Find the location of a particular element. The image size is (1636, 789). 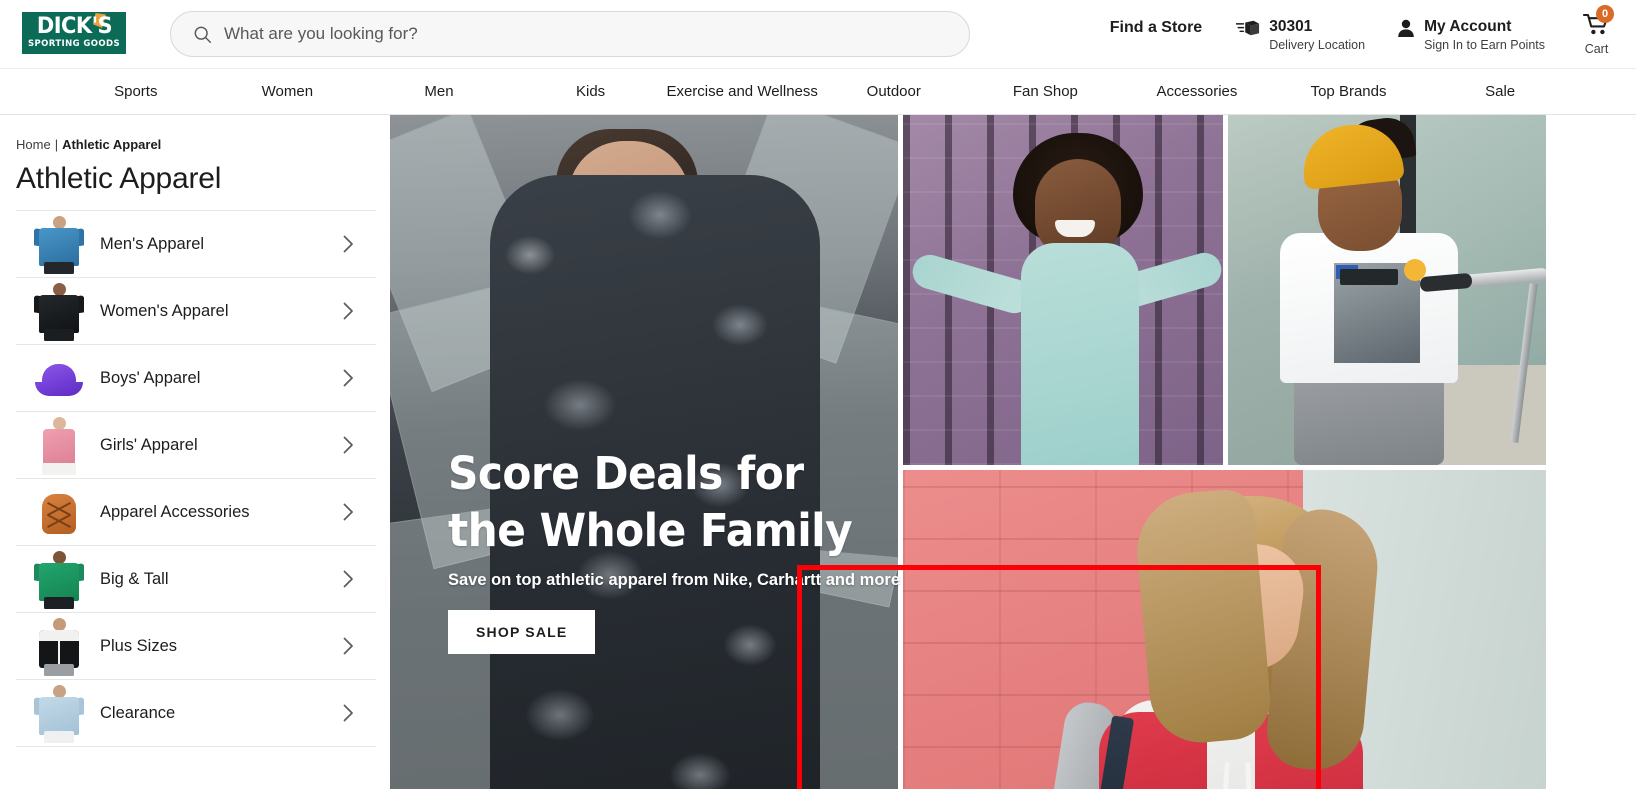

my-account-button: My Account Sign In to Earn Points is located at coordinates (1471, 35).